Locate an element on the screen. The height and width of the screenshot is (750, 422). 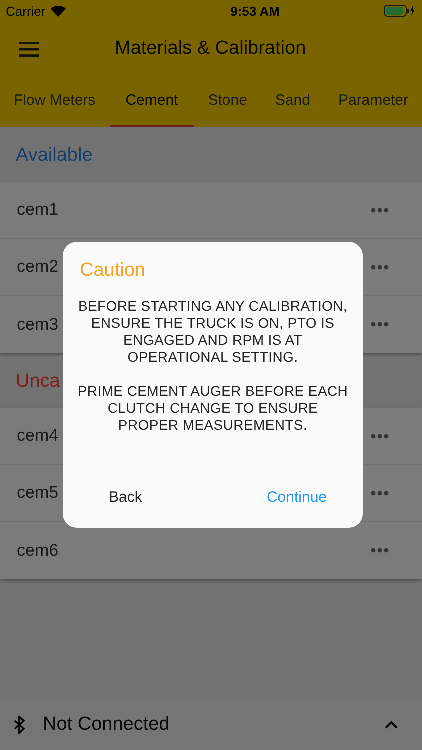
continue-button: Continue is located at coordinates (296, 497).